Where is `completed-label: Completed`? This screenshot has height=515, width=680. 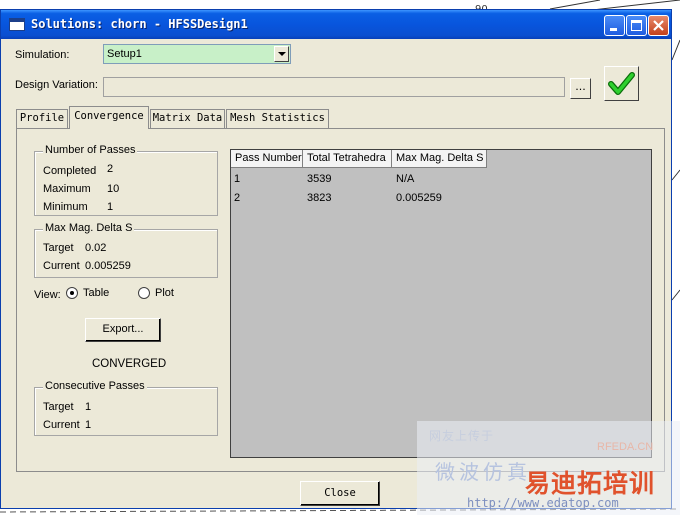 completed-label: Completed is located at coordinates (70, 171).